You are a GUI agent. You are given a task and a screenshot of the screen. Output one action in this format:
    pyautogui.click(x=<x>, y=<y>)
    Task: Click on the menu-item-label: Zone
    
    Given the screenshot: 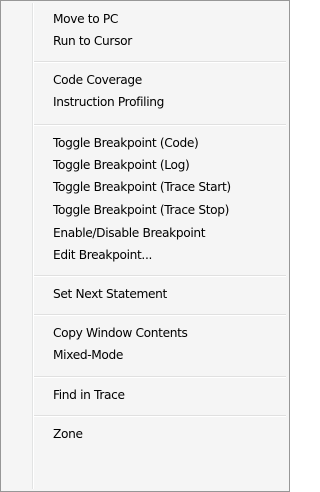 What is the action you would take?
    pyautogui.click(x=68, y=434)
    